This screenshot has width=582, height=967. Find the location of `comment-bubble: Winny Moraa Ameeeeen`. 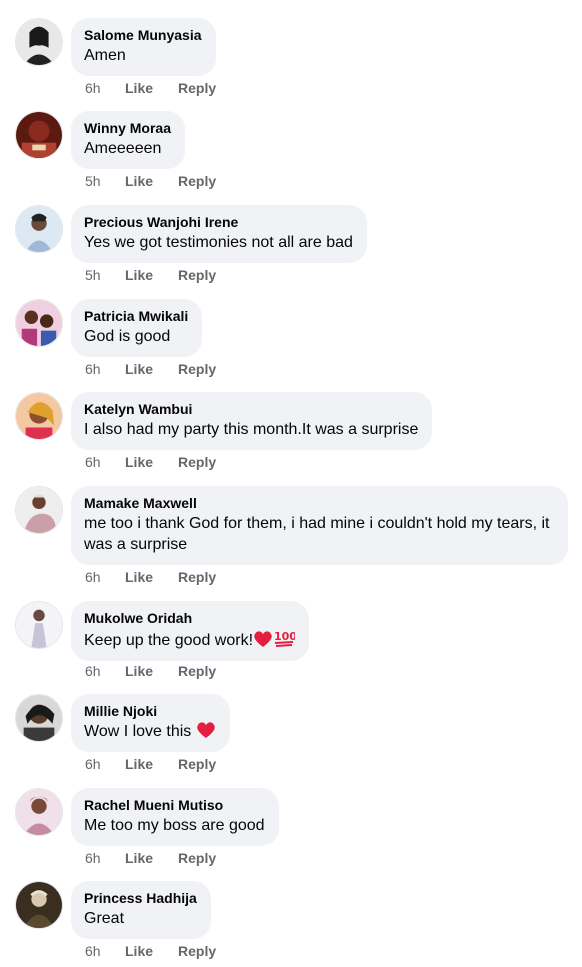

comment-bubble: Winny Moraa Ameeeeen is located at coordinates (128, 140).